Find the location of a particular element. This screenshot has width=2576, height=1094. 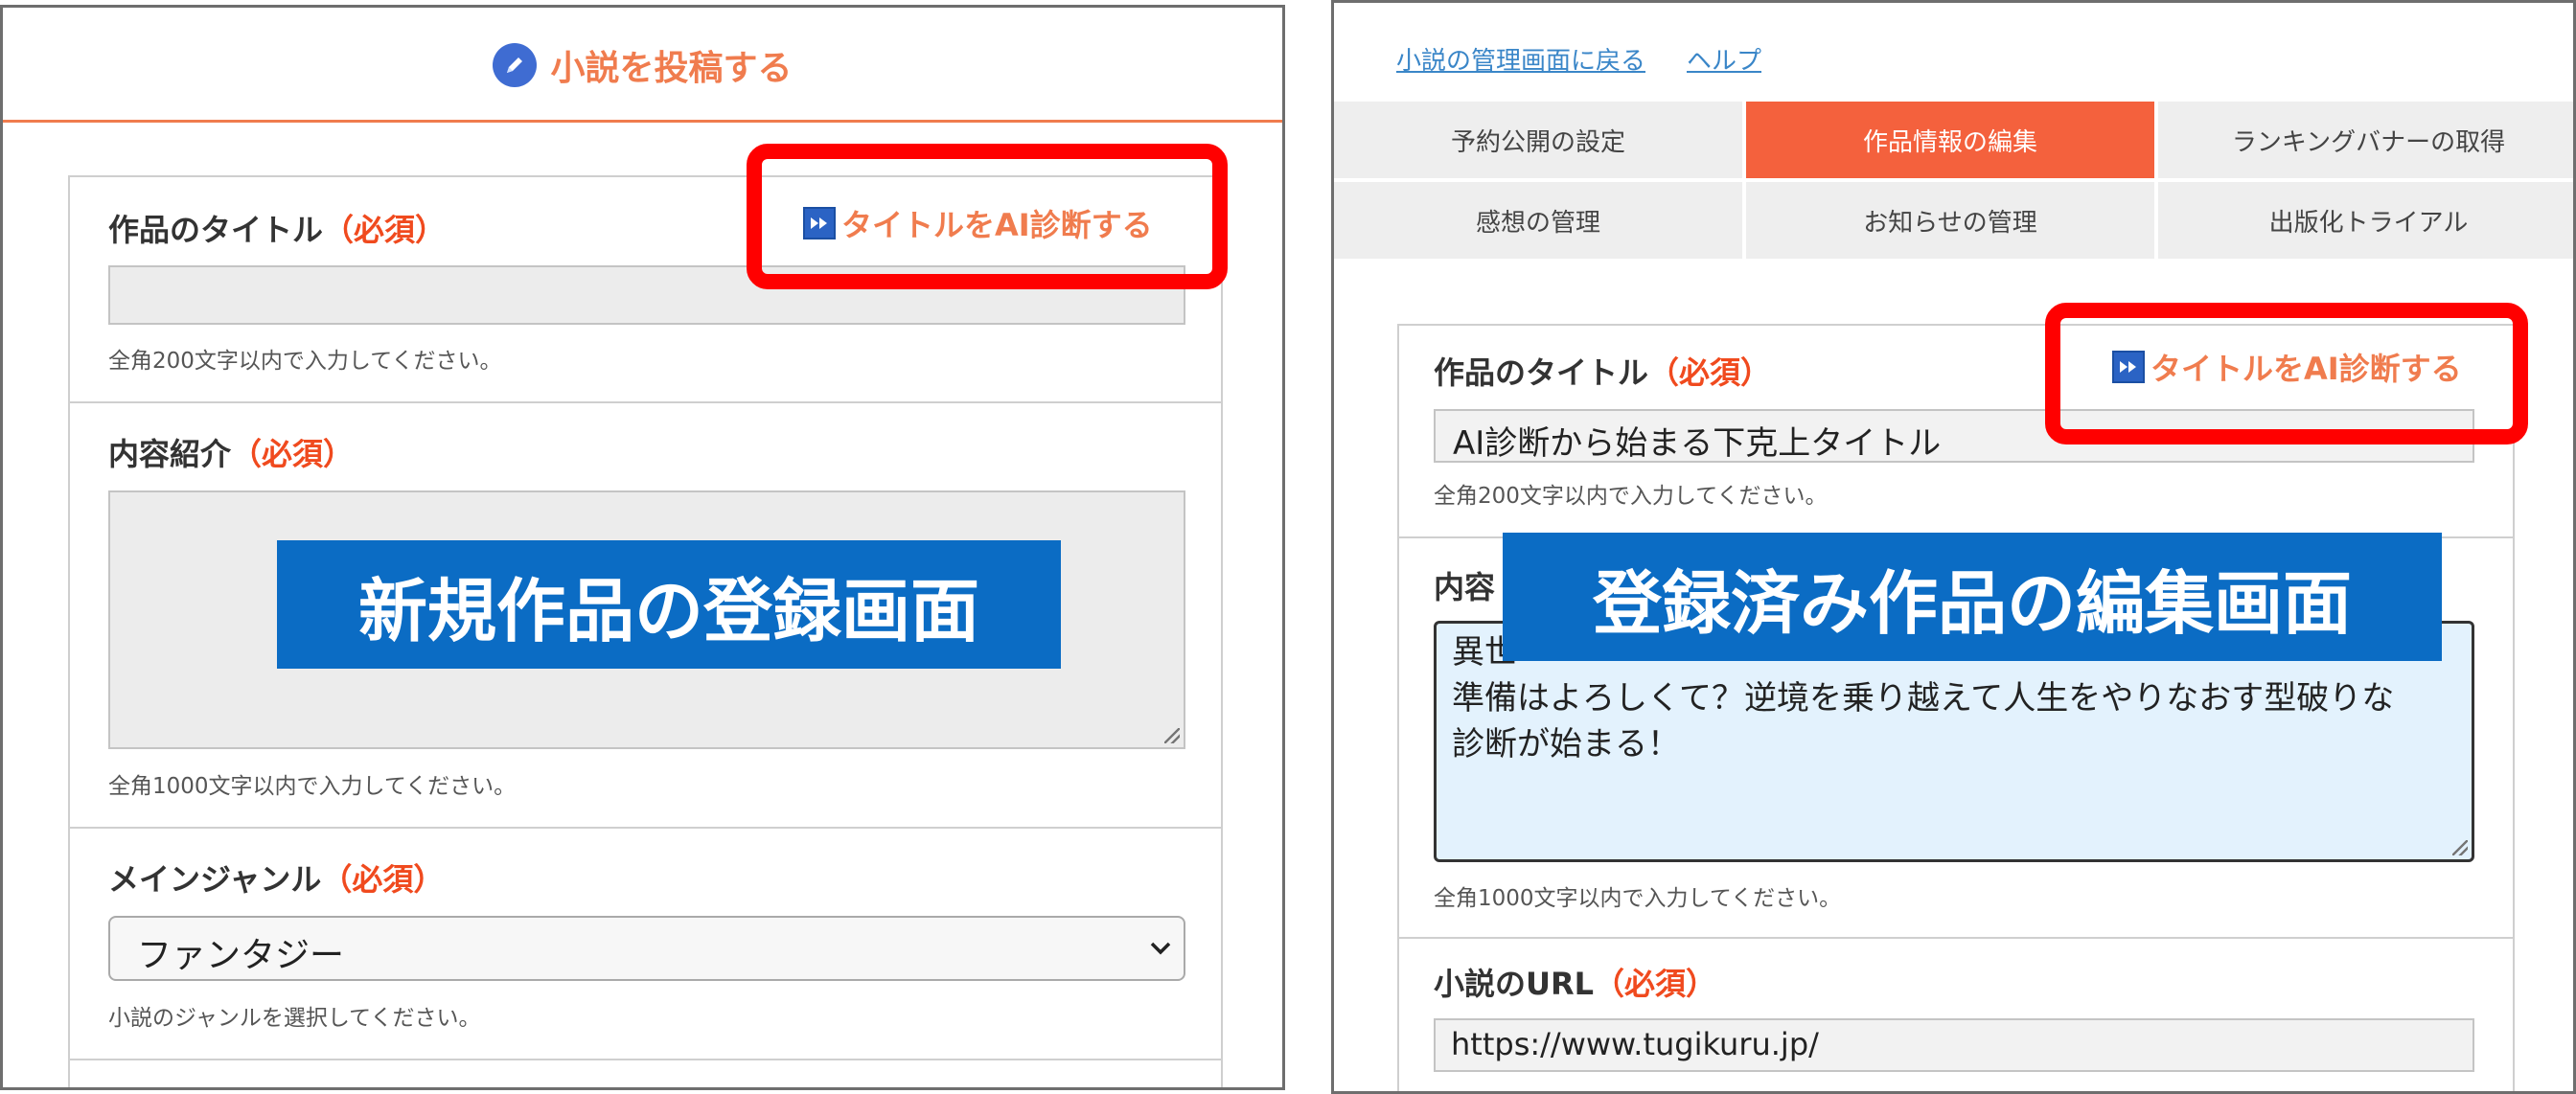

chevron-down-icon is located at coordinates (1160, 950).